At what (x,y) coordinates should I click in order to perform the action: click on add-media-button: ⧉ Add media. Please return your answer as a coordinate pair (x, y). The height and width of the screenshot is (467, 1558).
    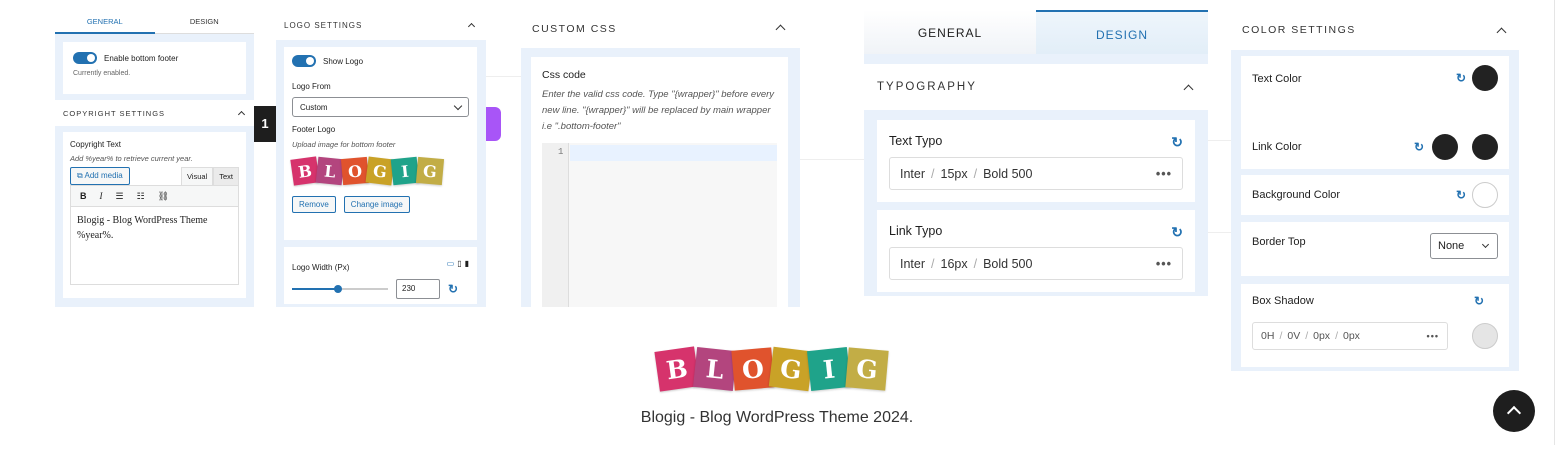
    Looking at the image, I should click on (100, 176).